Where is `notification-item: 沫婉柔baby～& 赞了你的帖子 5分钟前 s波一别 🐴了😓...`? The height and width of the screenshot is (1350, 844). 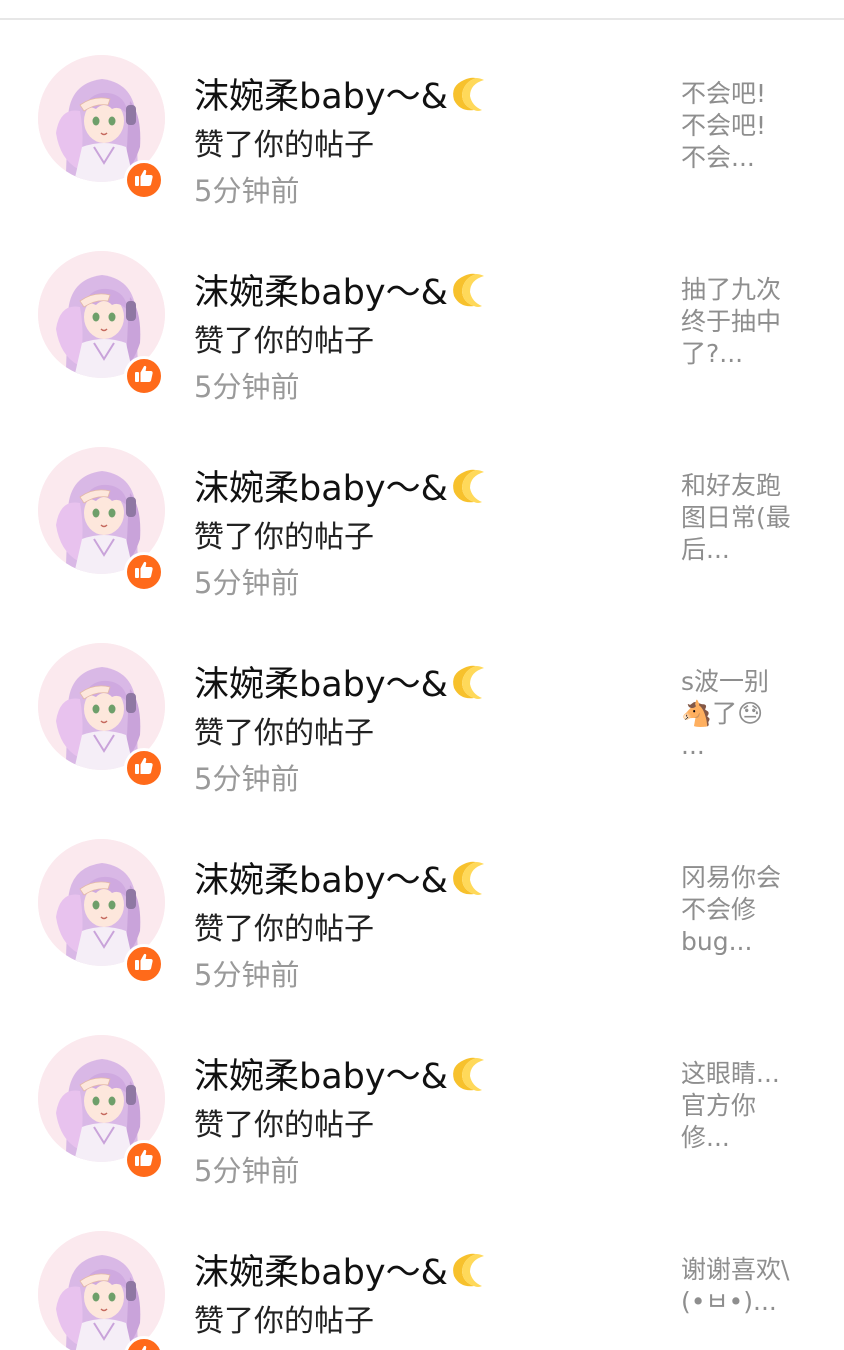
notification-item: 沫婉柔baby～& 赞了你的帖子 5分钟前 s波一别 🐴了😓... is located at coordinates (422, 706).